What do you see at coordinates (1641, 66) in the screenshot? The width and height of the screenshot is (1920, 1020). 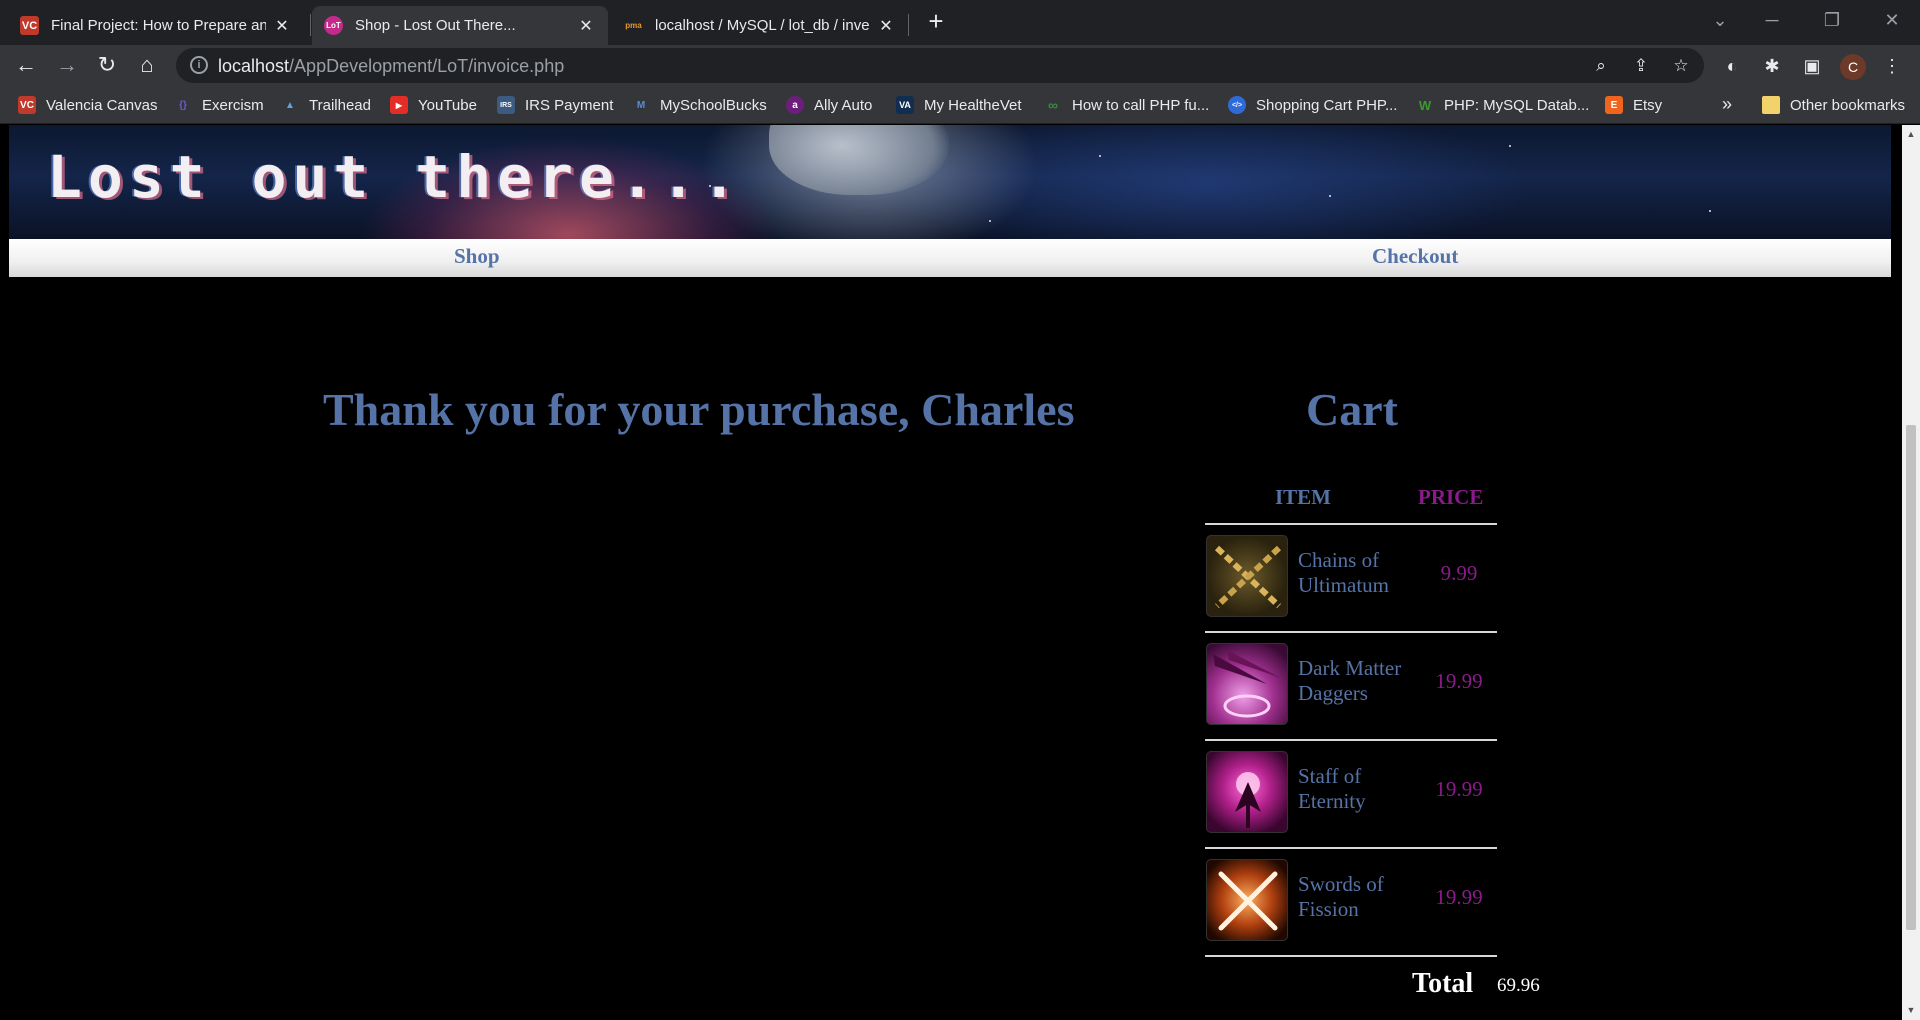 I see `share-icon: ⇪` at bounding box center [1641, 66].